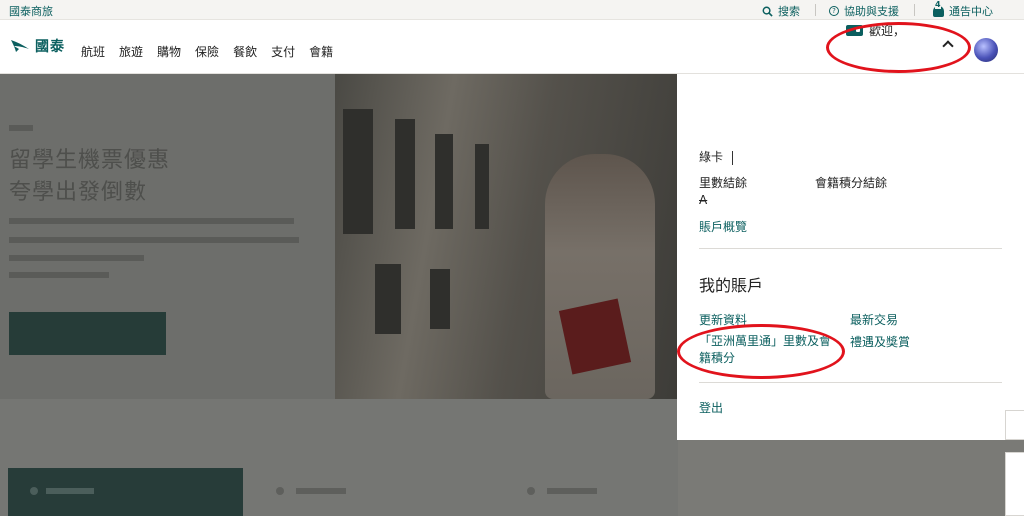 Image resolution: width=1024 pixels, height=516 pixels. I want to click on hero-tag-placeholder, so click(21, 128).